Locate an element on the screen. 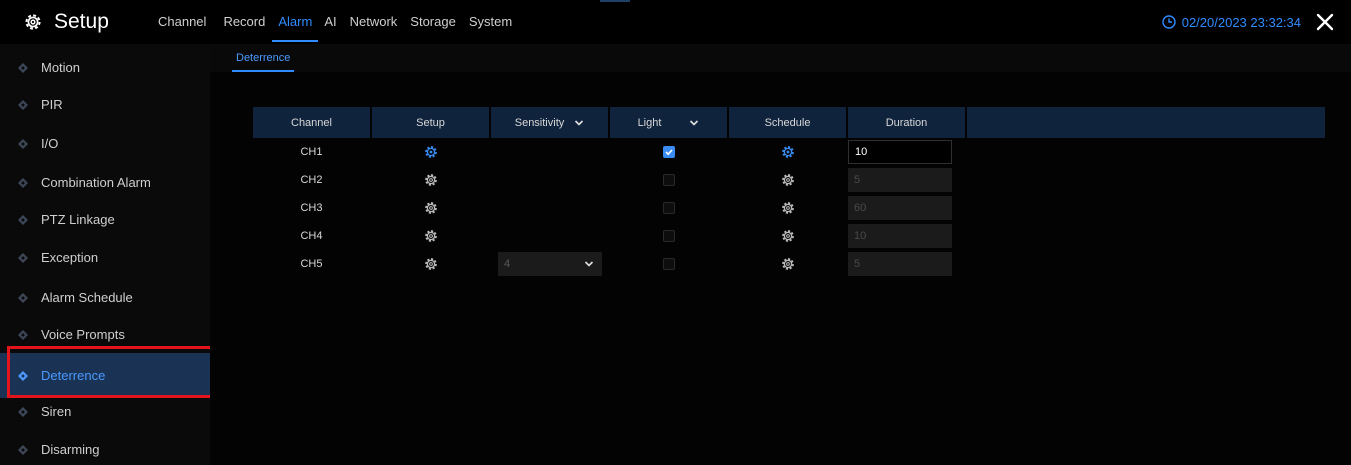 The image size is (1351, 465). sidebar-item-pir: PIR is located at coordinates (105, 104).